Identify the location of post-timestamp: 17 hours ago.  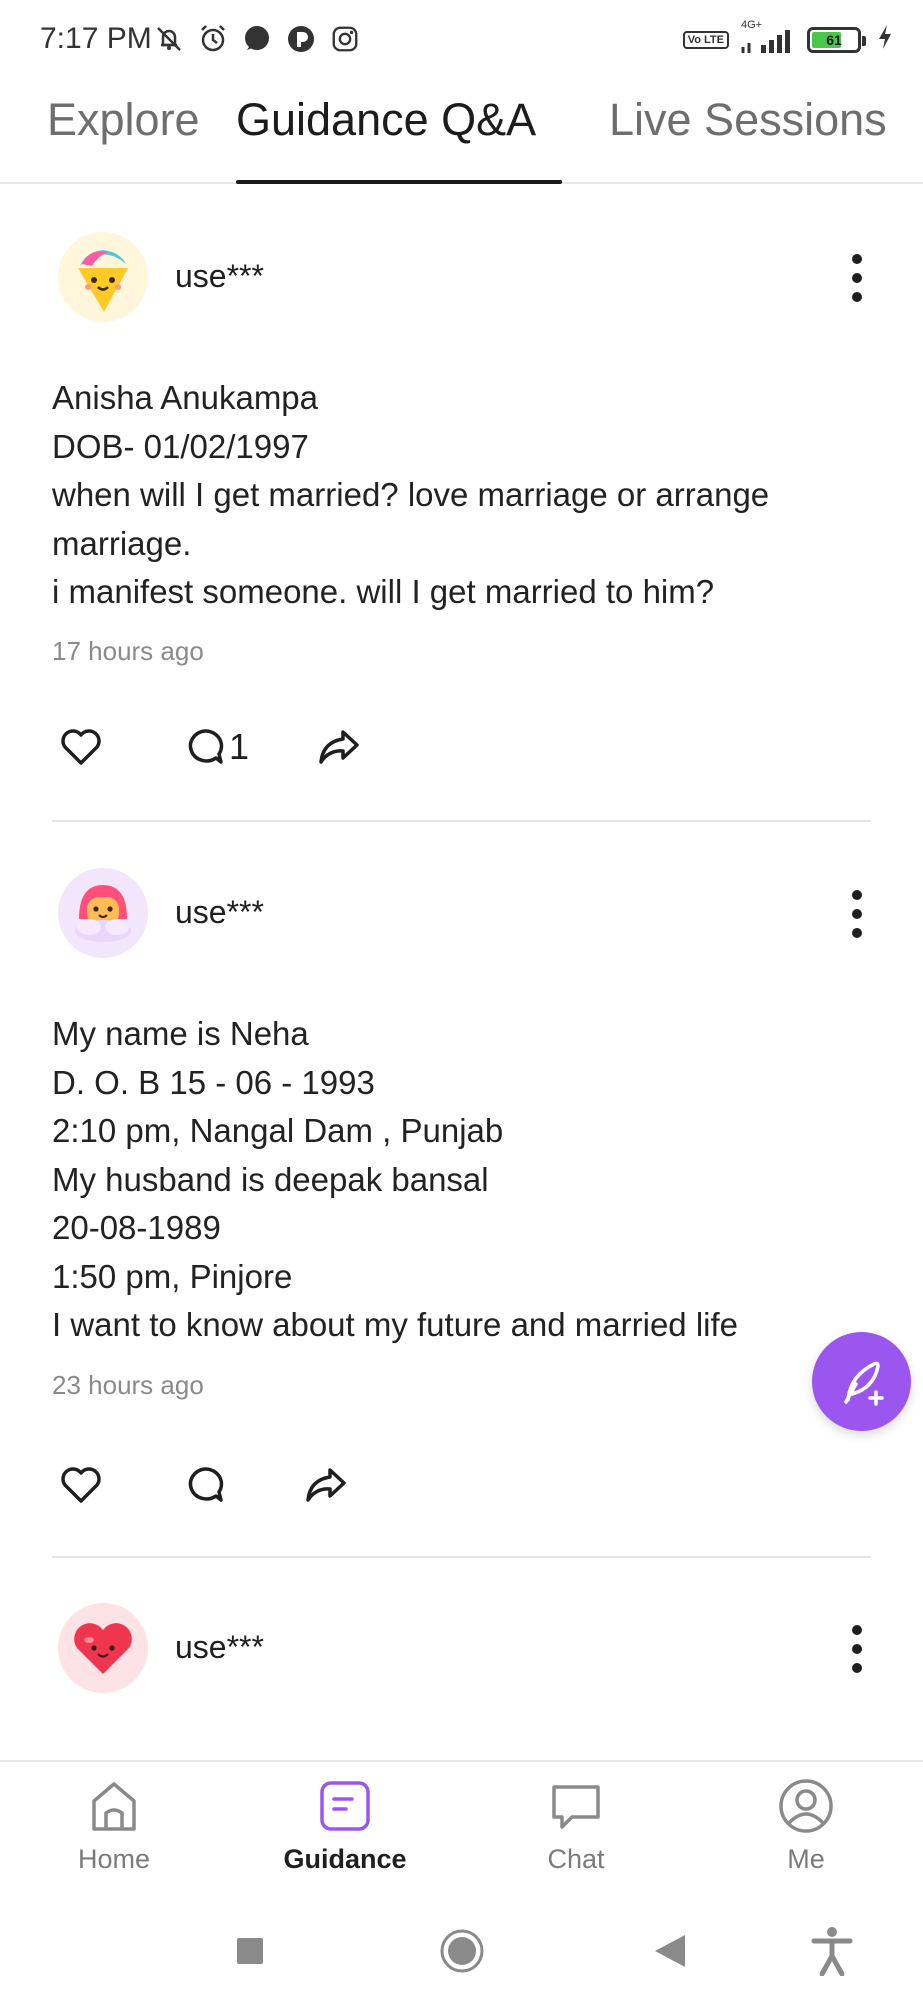
(128, 651).